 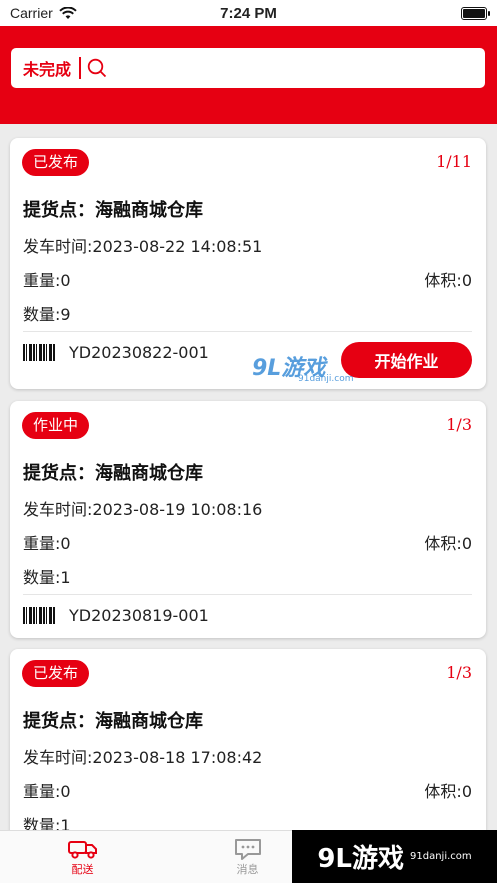 What do you see at coordinates (31, 13) in the screenshot?
I see `carrier-label: Carrier` at bounding box center [31, 13].